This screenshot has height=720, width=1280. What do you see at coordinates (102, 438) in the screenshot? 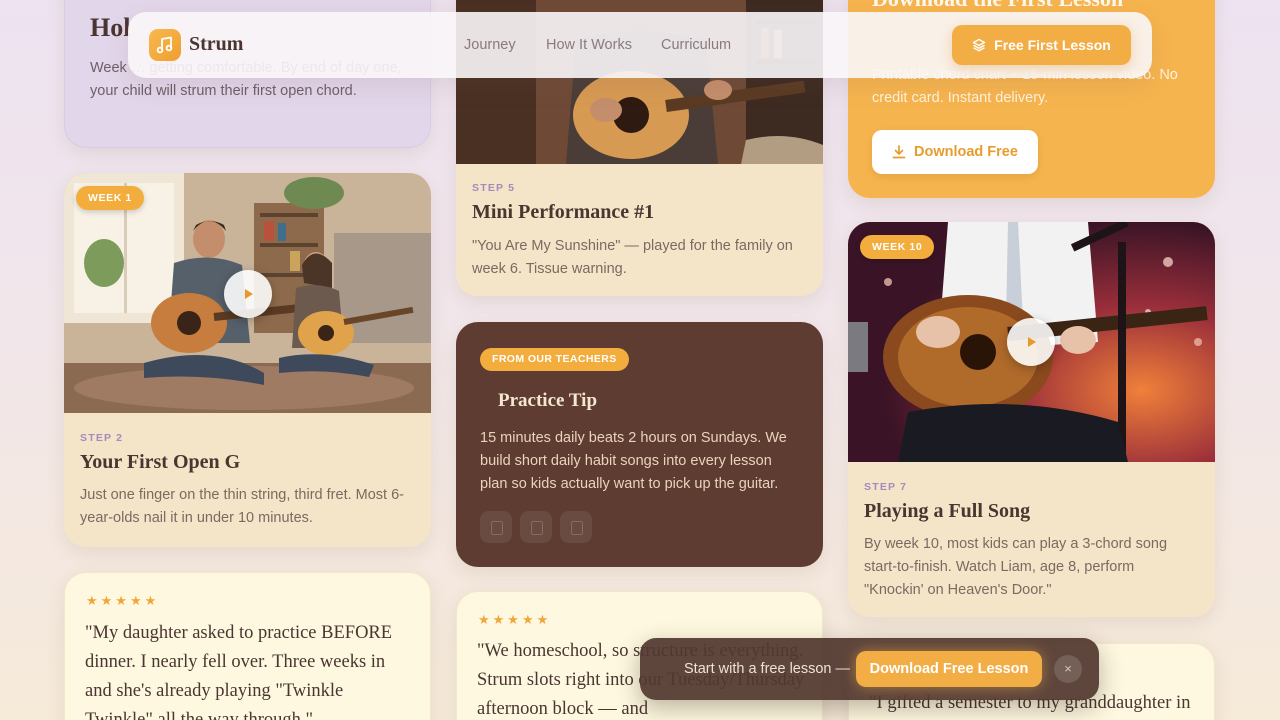
I see `step-label: STEP 2` at bounding box center [102, 438].